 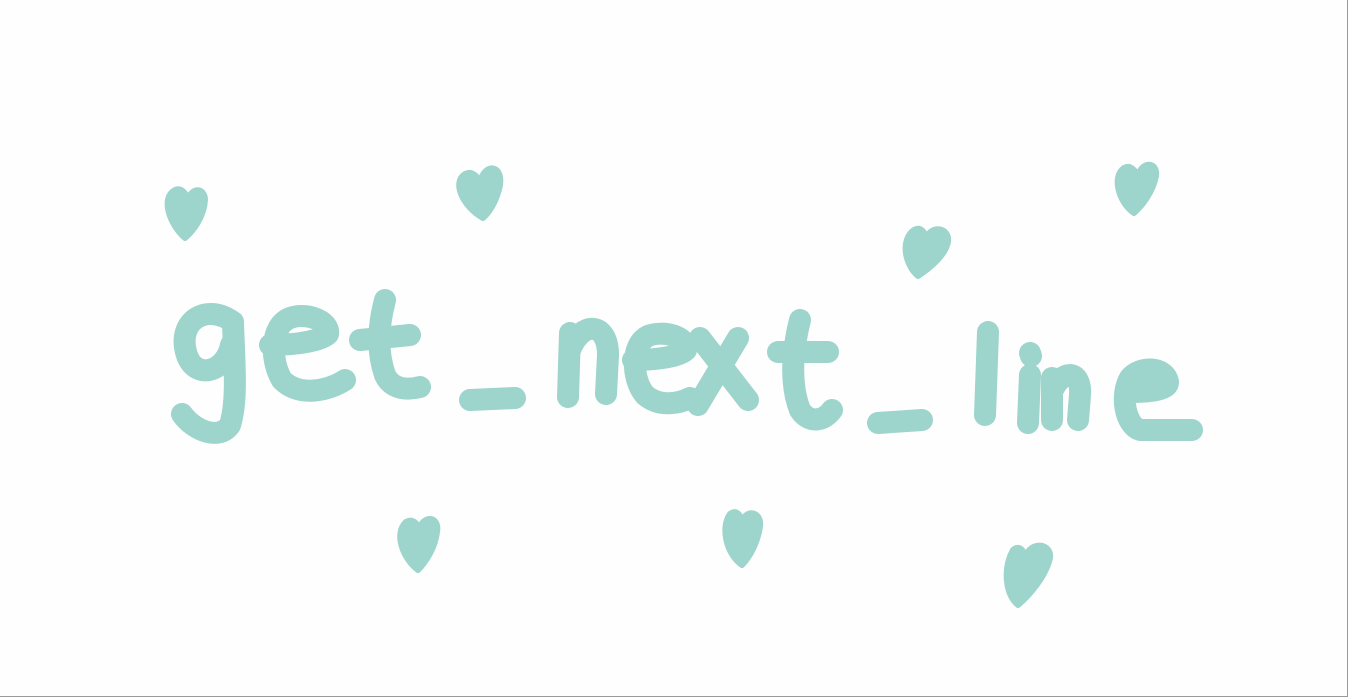 I want to click on letter-l, so click(x=986, y=373).